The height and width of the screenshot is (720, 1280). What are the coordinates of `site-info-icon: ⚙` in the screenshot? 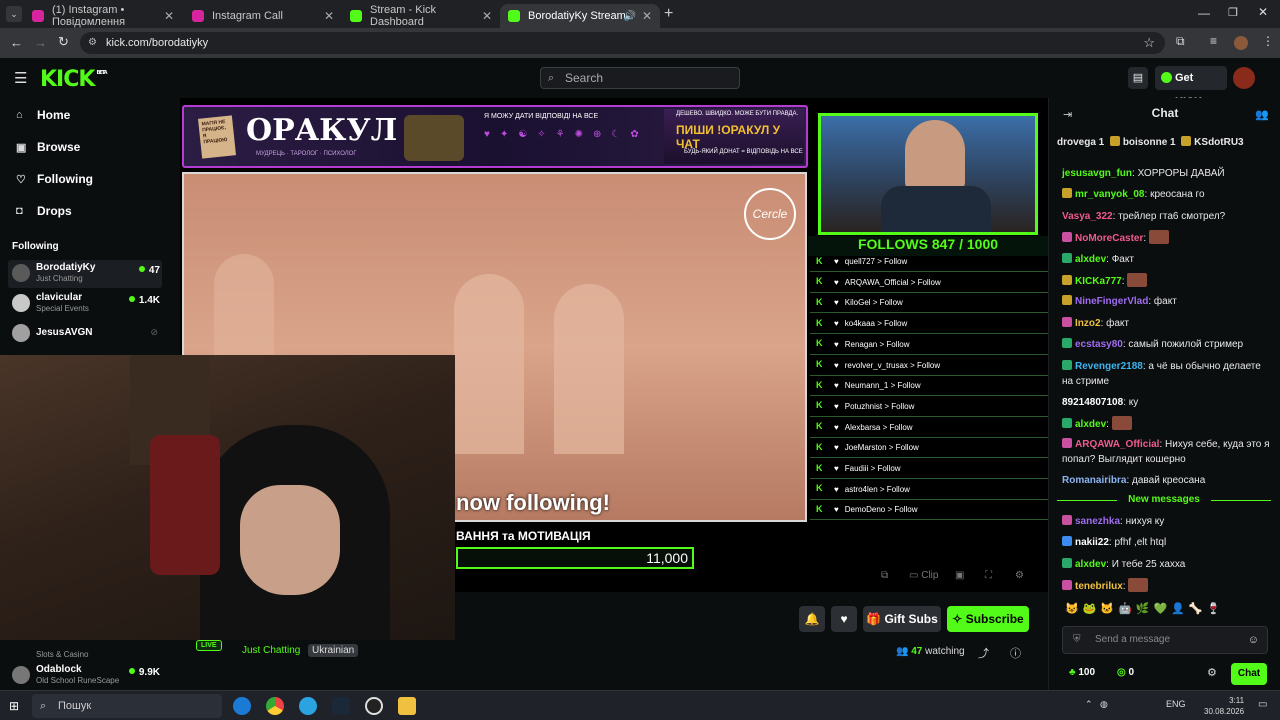 It's located at (92, 43).